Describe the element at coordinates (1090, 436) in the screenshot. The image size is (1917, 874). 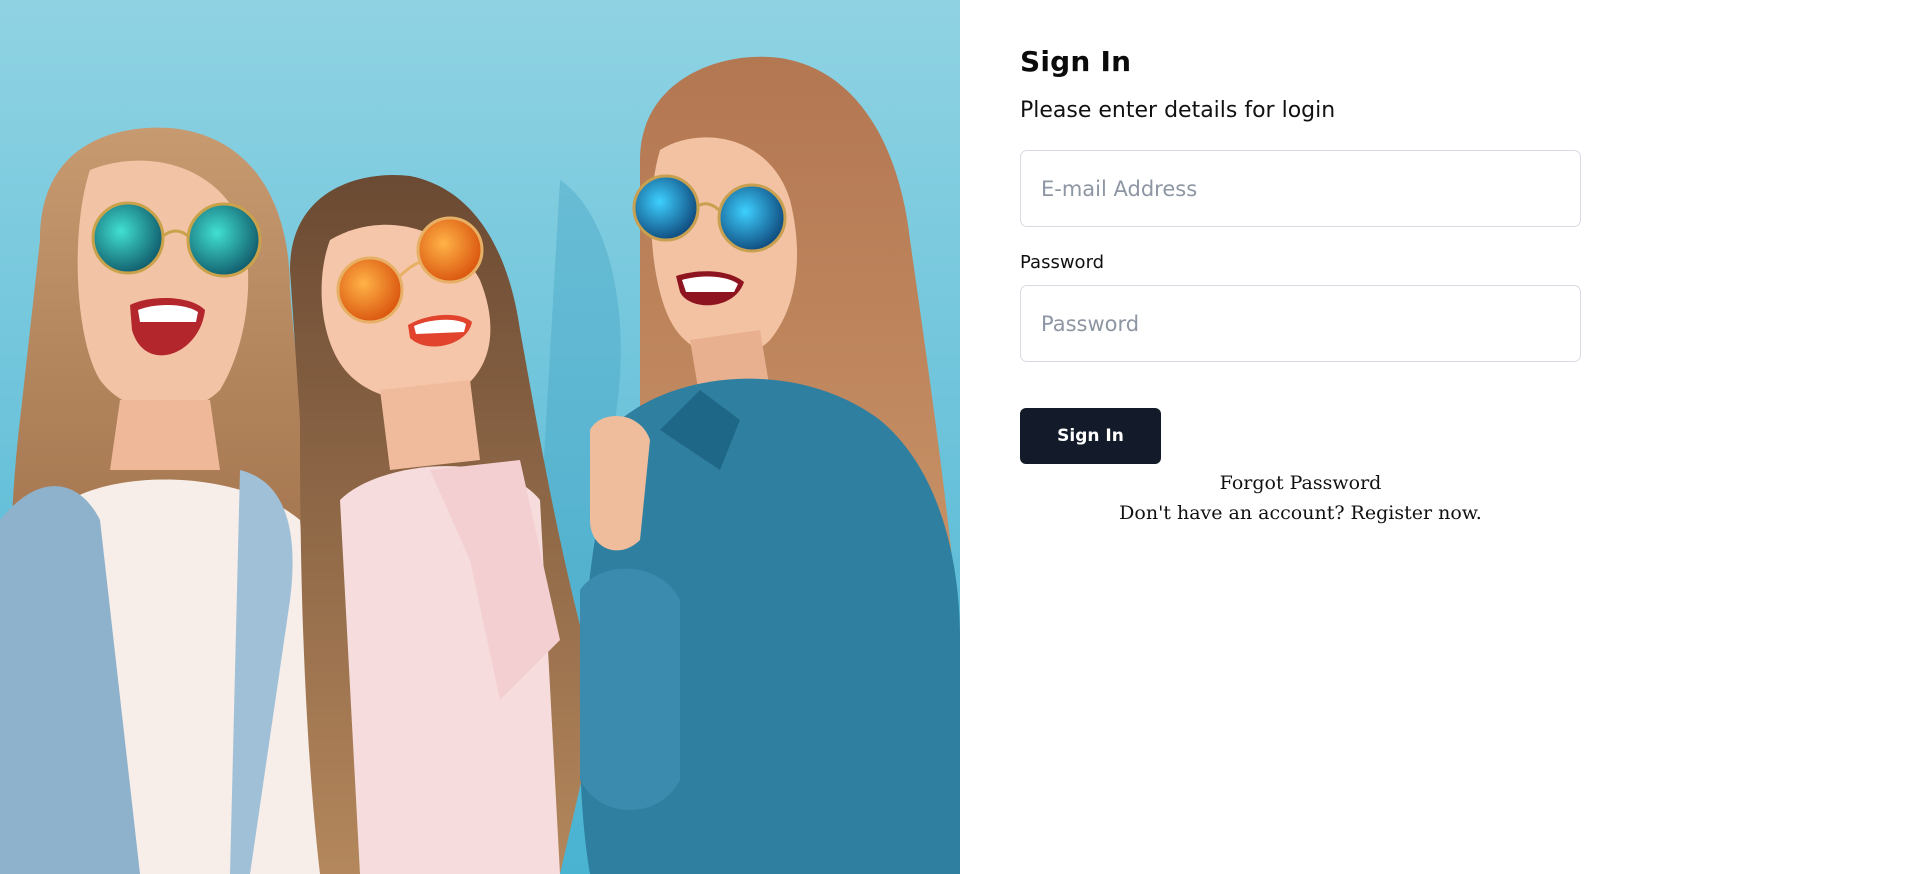
I see `sign-in-button: Sign In` at that location.